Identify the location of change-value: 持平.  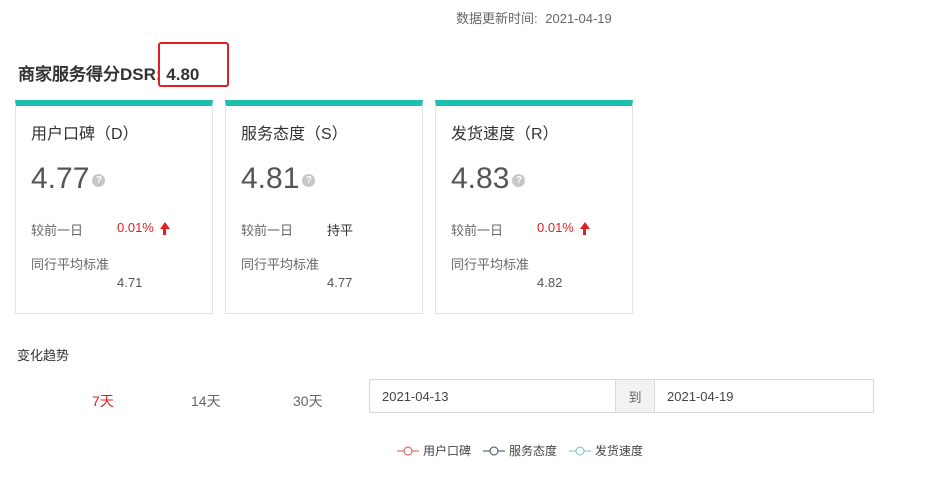
(340, 230).